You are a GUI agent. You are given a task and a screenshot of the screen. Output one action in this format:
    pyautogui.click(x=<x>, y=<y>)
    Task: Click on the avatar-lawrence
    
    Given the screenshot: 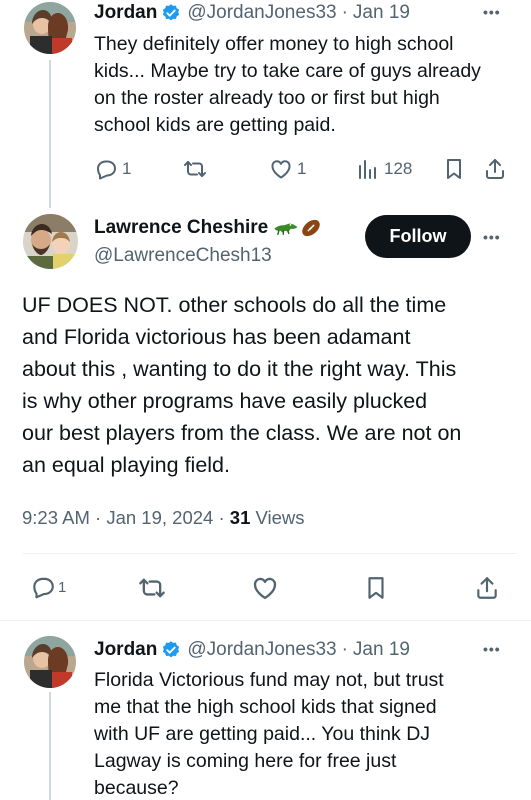 What is the action you would take?
    pyautogui.click(x=50, y=241)
    